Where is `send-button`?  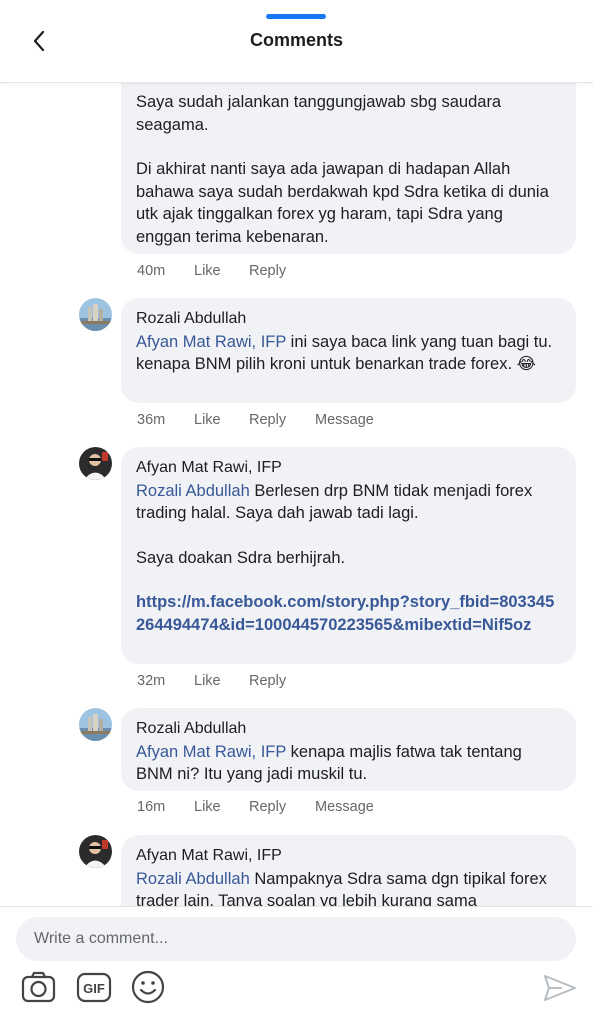 send-button is located at coordinates (560, 988).